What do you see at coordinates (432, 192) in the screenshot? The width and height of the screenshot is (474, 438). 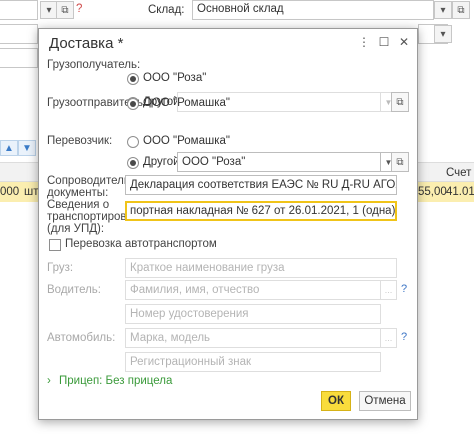 I see `row-amount: 55,00` at bounding box center [432, 192].